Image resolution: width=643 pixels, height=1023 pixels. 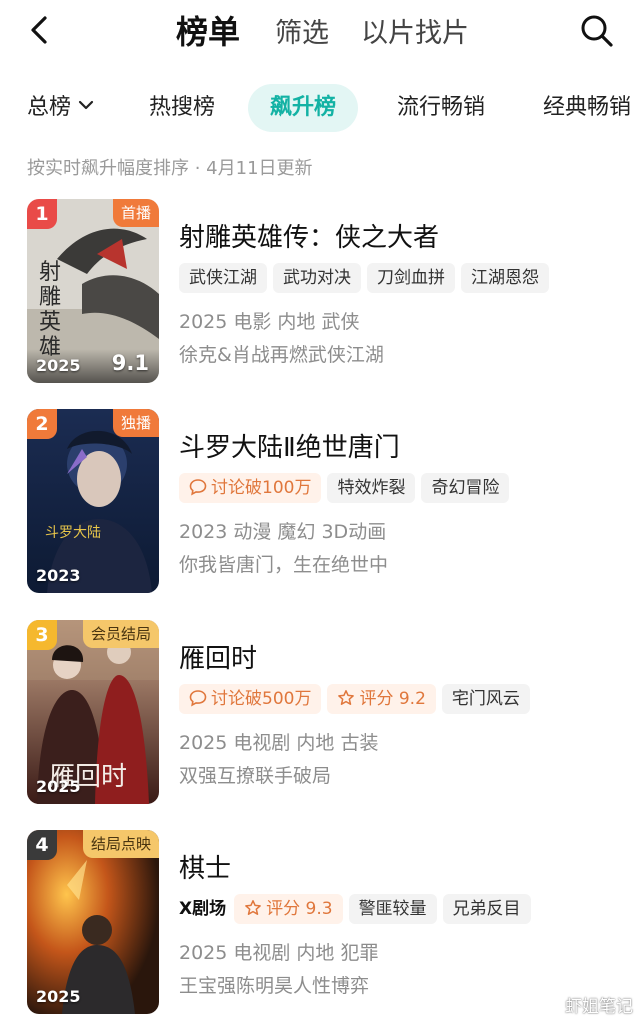 What do you see at coordinates (50, 272) in the screenshot?
I see `svg-text: 射` at bounding box center [50, 272].